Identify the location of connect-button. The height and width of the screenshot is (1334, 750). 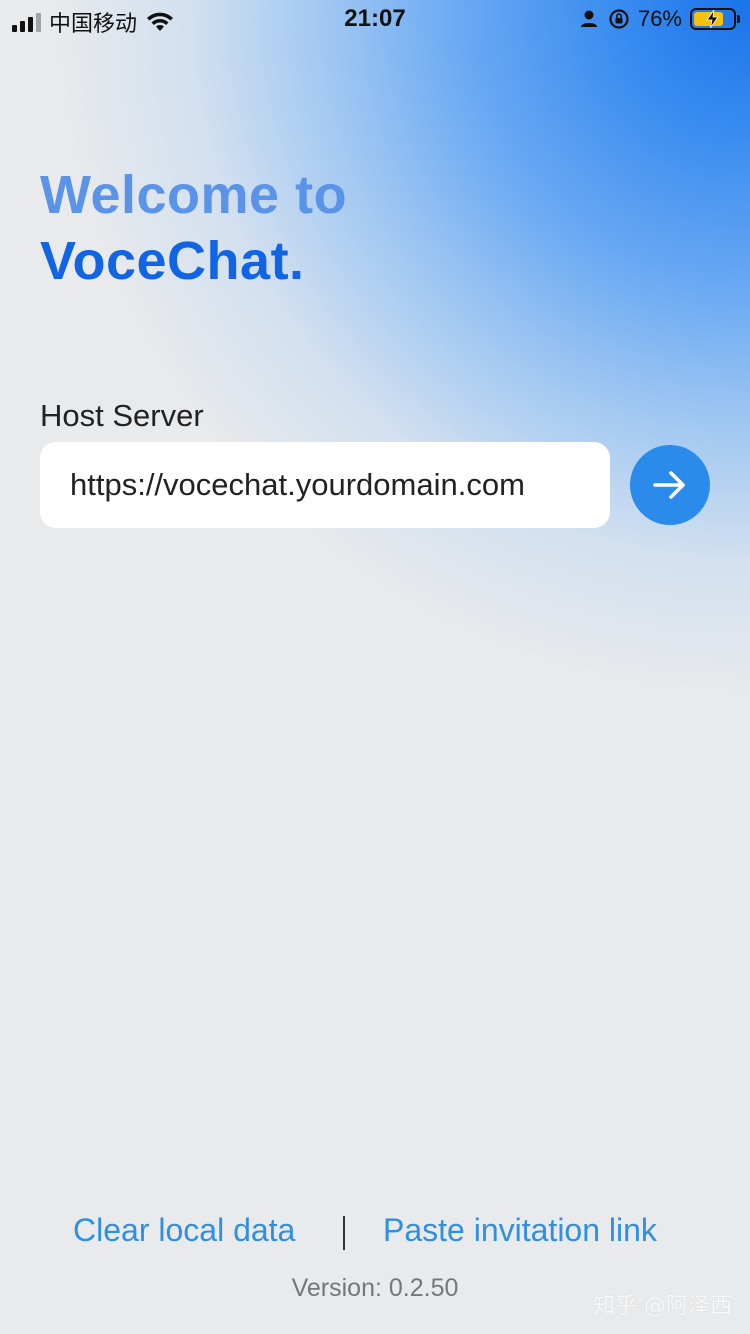
(670, 485).